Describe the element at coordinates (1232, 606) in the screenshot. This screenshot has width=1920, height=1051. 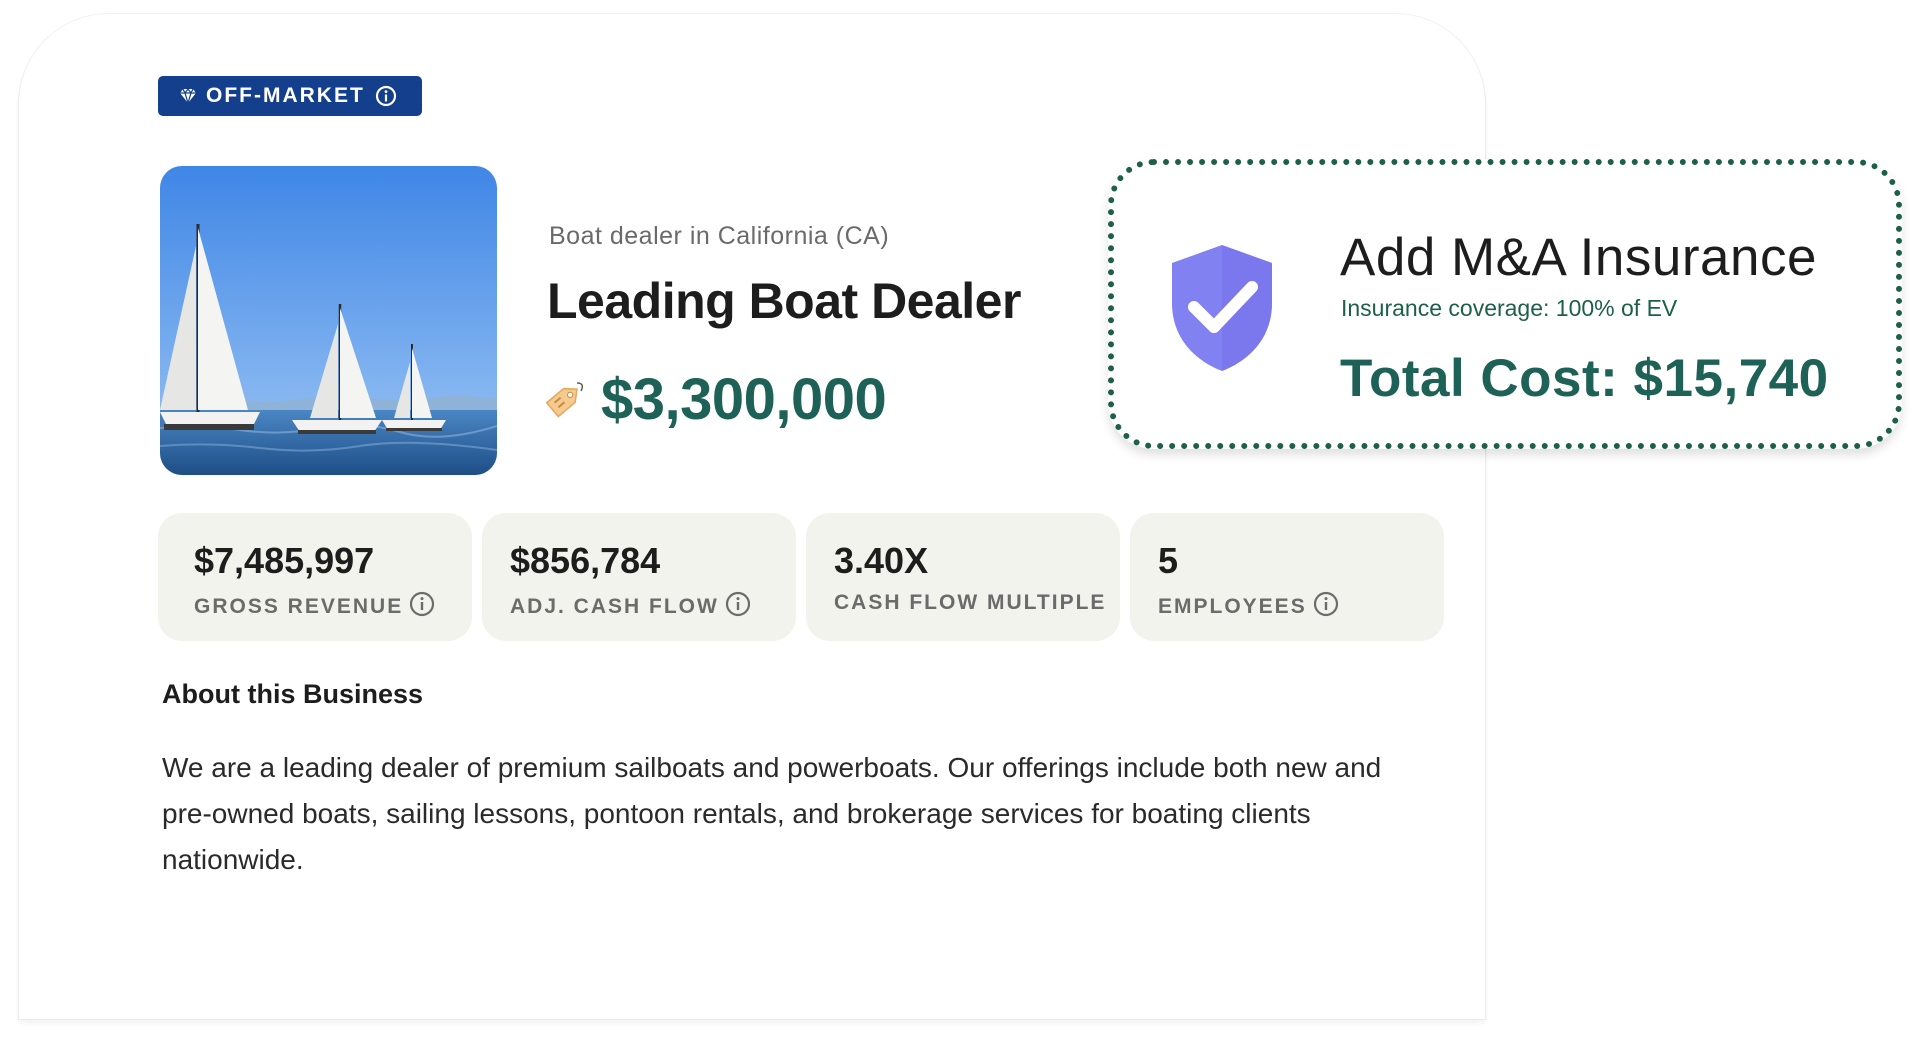
I see `stat-label-text: EMPLOYEES` at that location.